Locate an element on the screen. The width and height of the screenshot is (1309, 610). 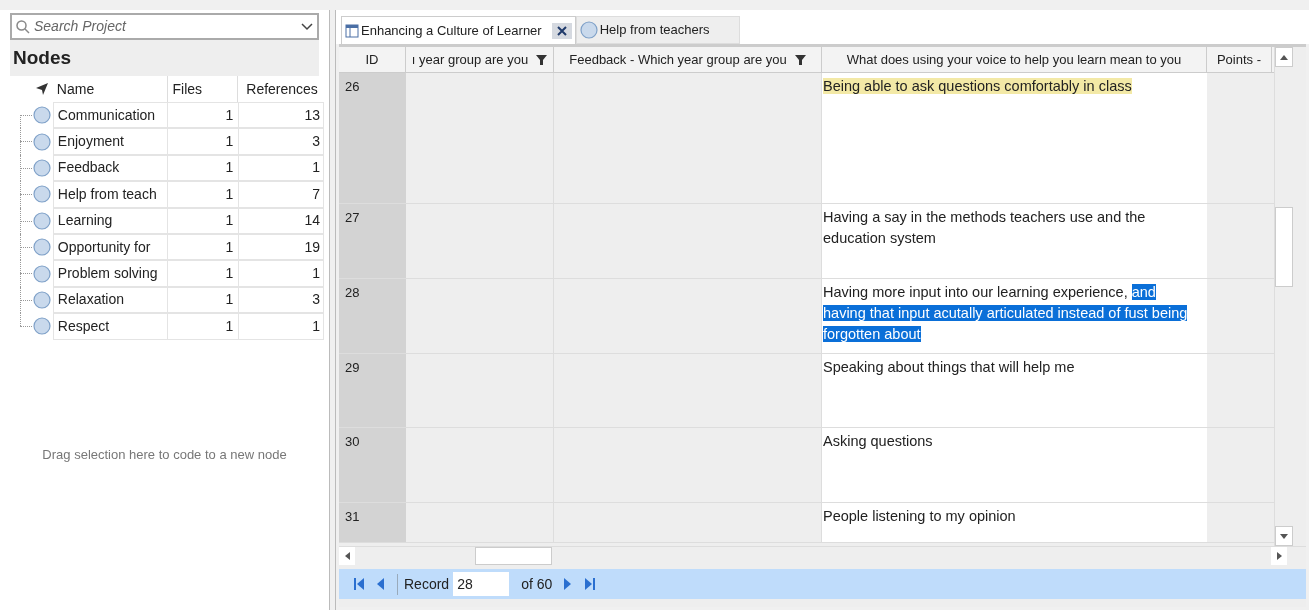
record-field: 28 is located at coordinates (481, 584).